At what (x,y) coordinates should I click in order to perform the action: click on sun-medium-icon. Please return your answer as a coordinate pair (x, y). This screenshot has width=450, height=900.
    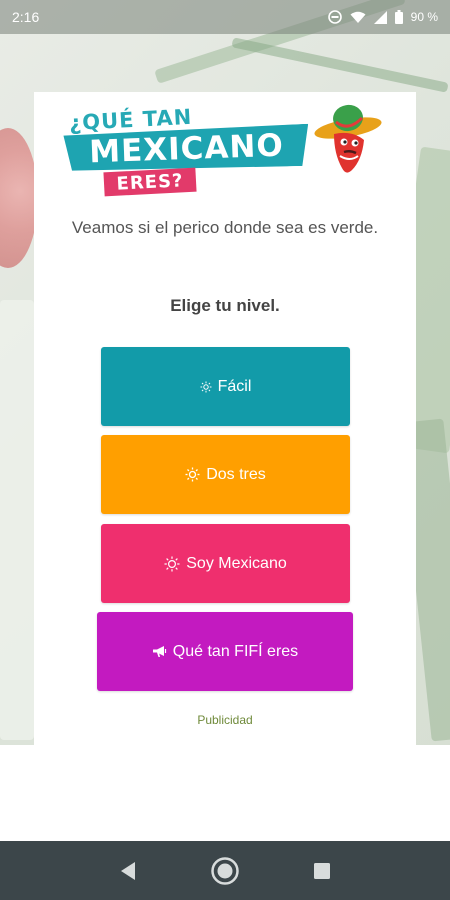
    Looking at the image, I should click on (192, 474).